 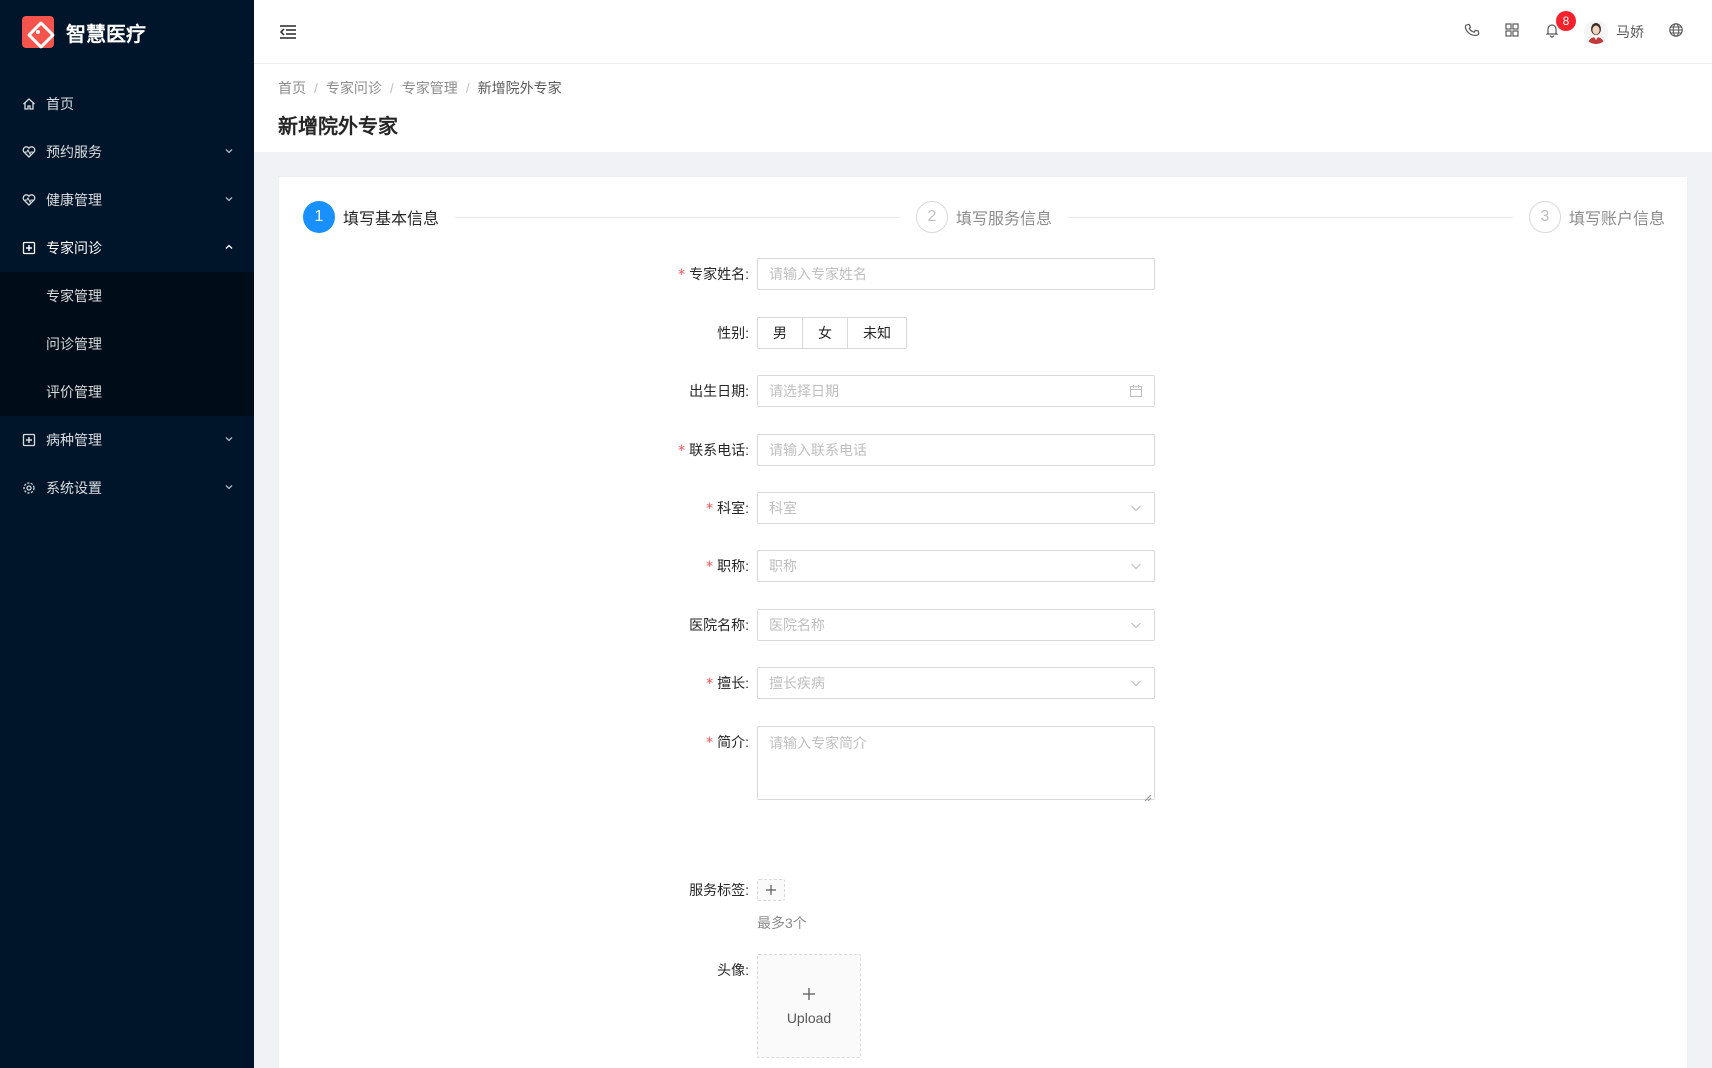 I want to click on sidebar-item-expert-manage: 专家管理, so click(x=127, y=296).